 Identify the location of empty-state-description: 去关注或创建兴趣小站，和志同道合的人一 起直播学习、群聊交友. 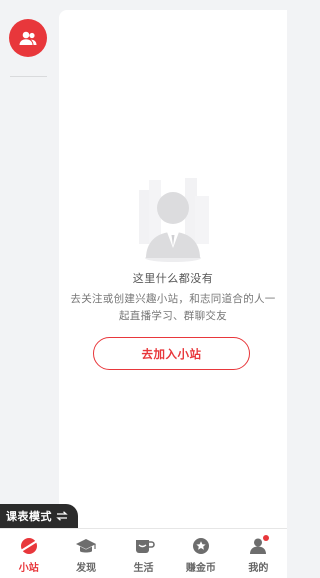
(173, 308).